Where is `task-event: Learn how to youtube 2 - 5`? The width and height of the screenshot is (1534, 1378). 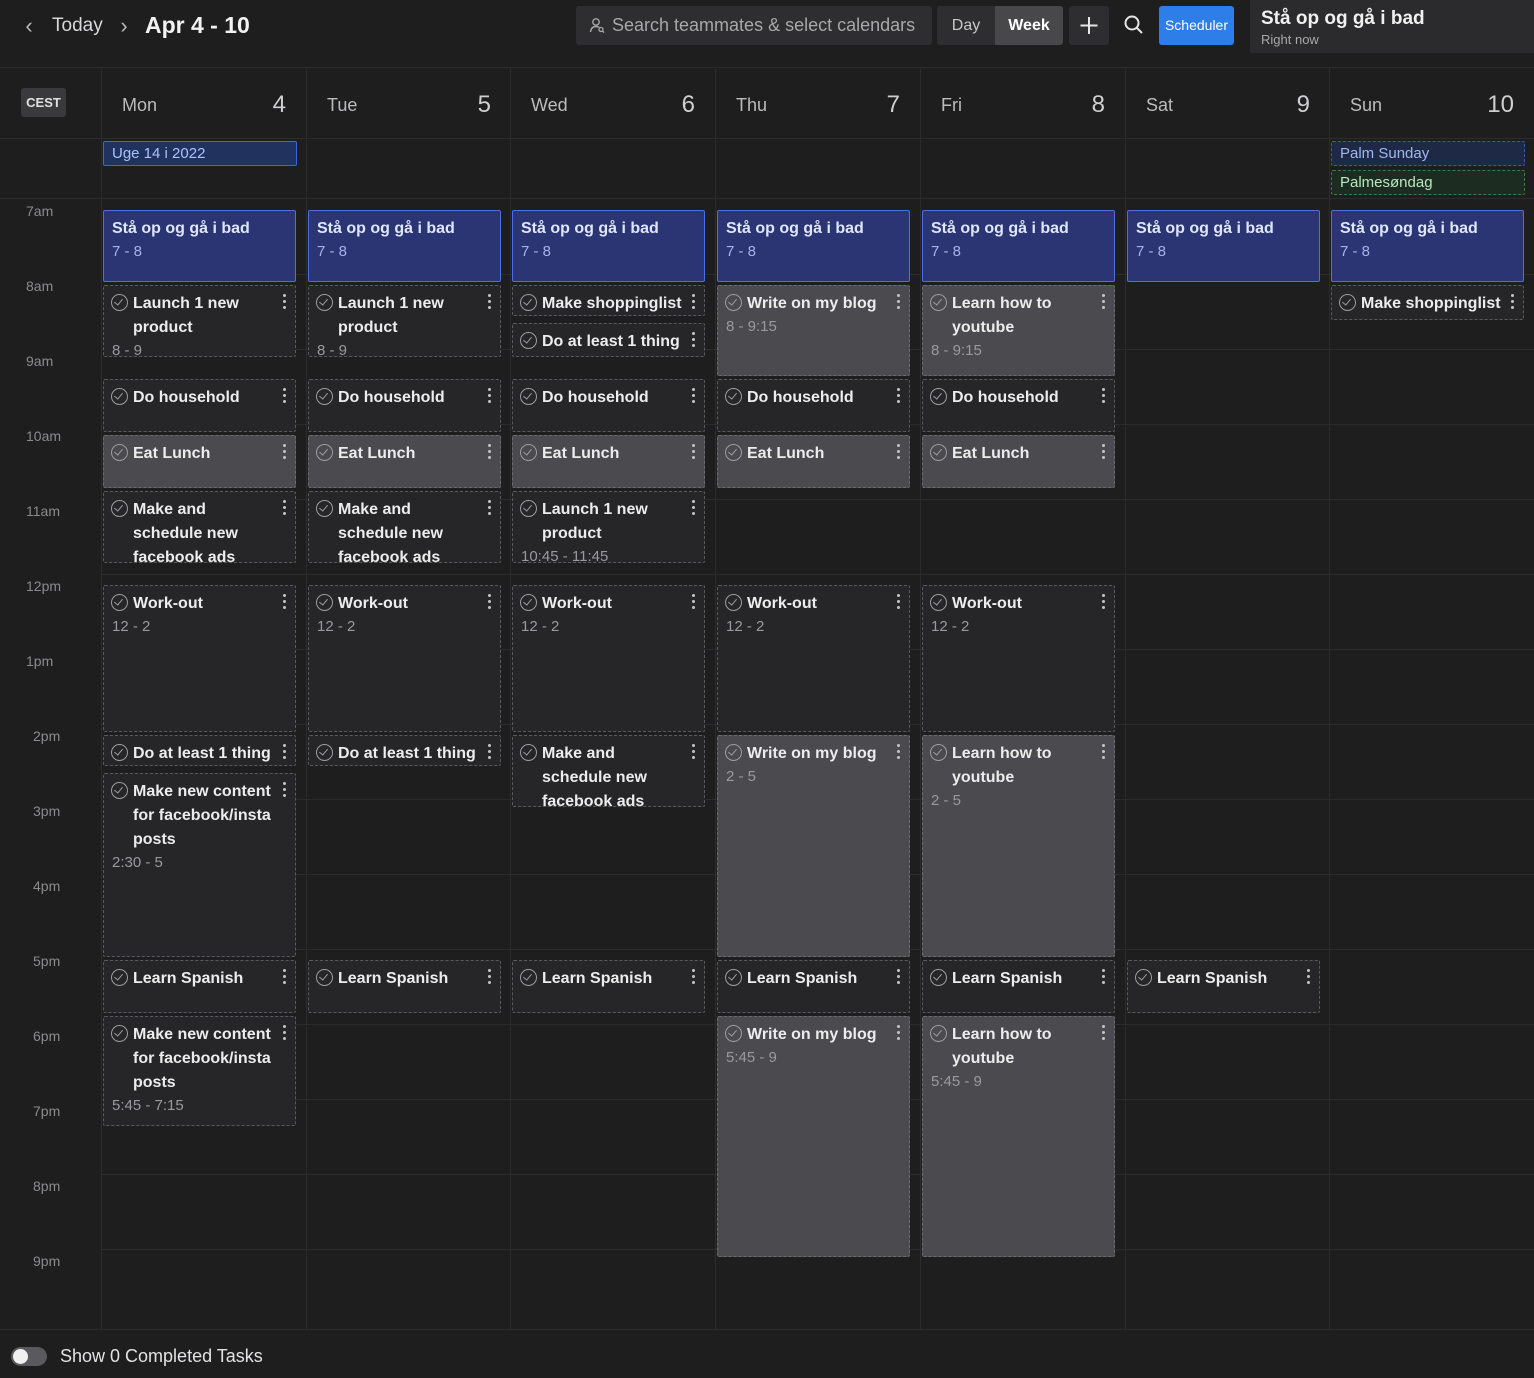 task-event: Learn how to youtube 2 - 5 is located at coordinates (1018, 846).